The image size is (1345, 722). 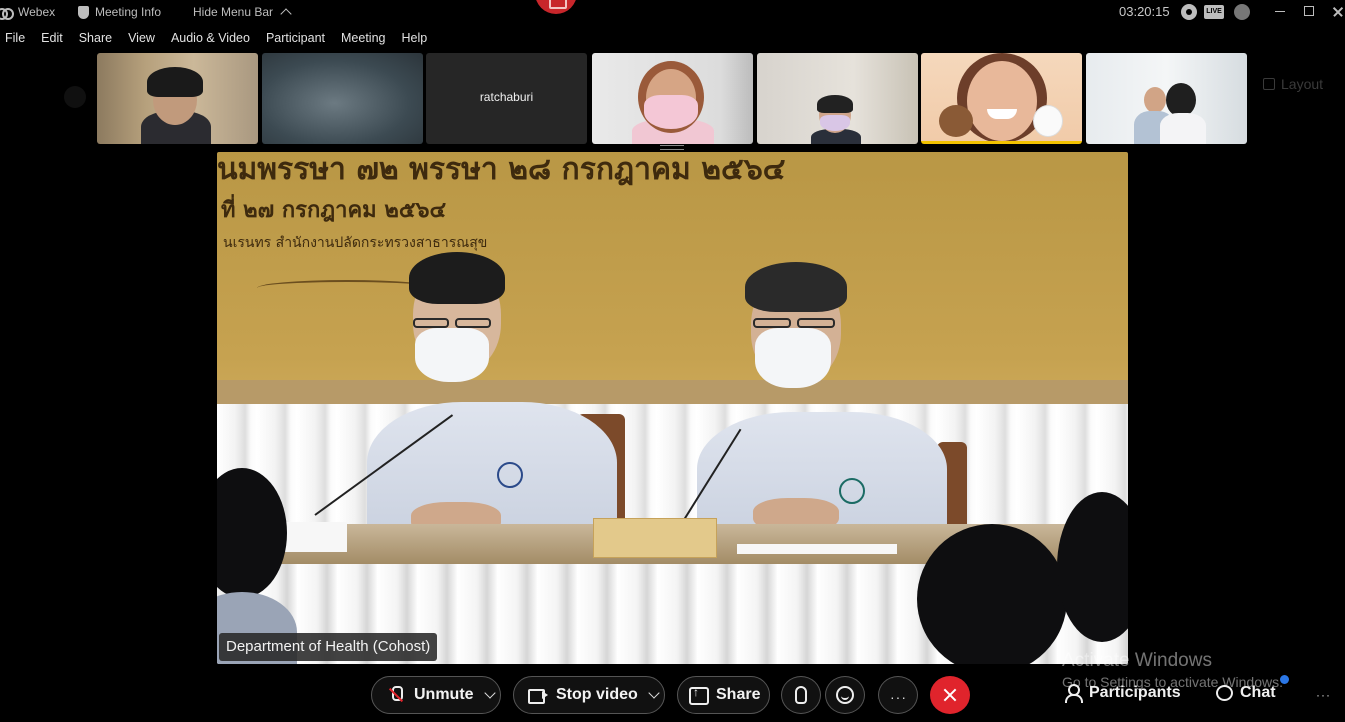 What do you see at coordinates (328, 647) in the screenshot?
I see `active-speaker-label: Department of Health (Cohost)` at bounding box center [328, 647].